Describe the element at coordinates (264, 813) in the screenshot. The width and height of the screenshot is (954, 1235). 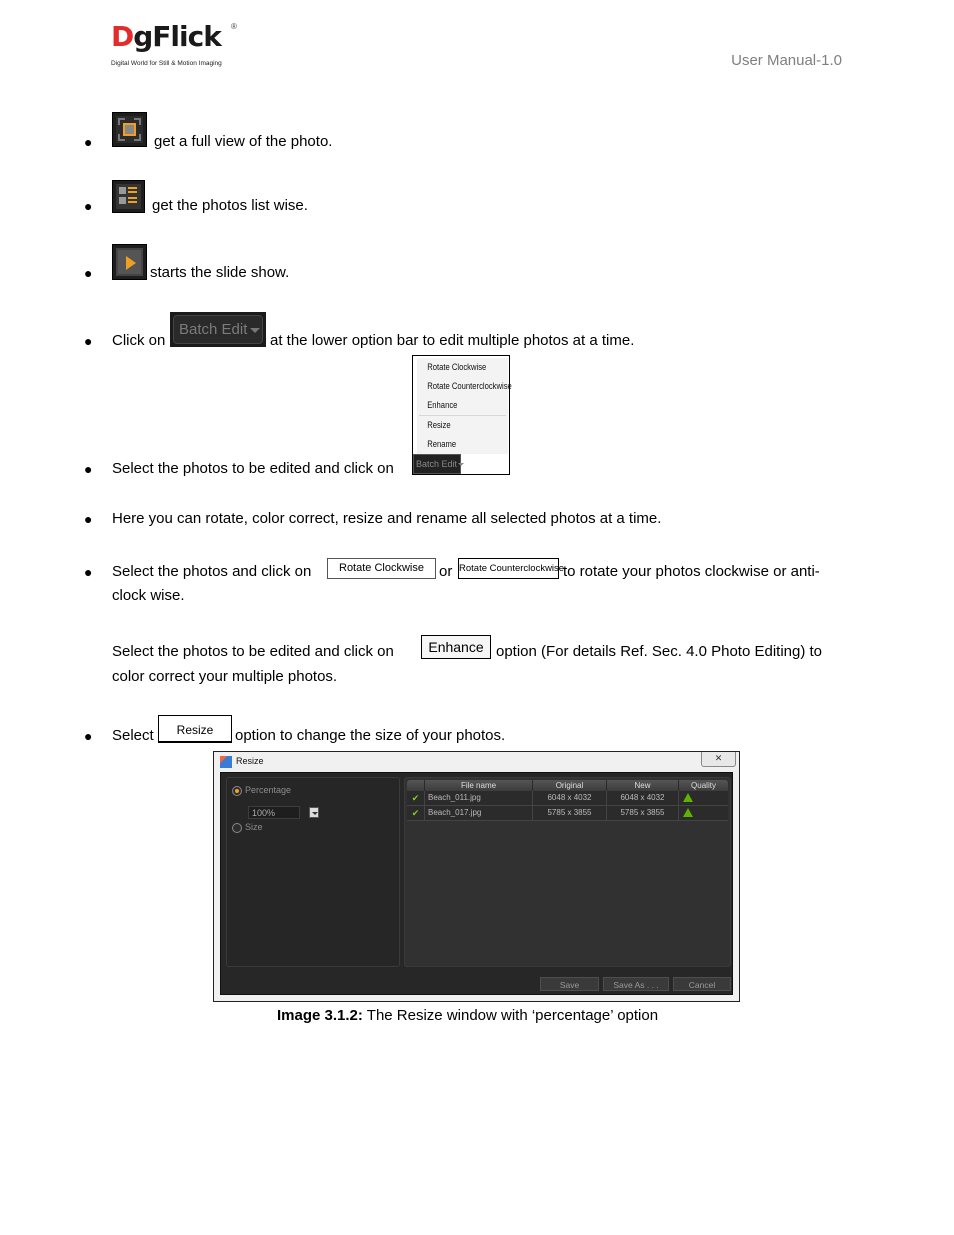
I see `percentage-value: 100%` at that location.